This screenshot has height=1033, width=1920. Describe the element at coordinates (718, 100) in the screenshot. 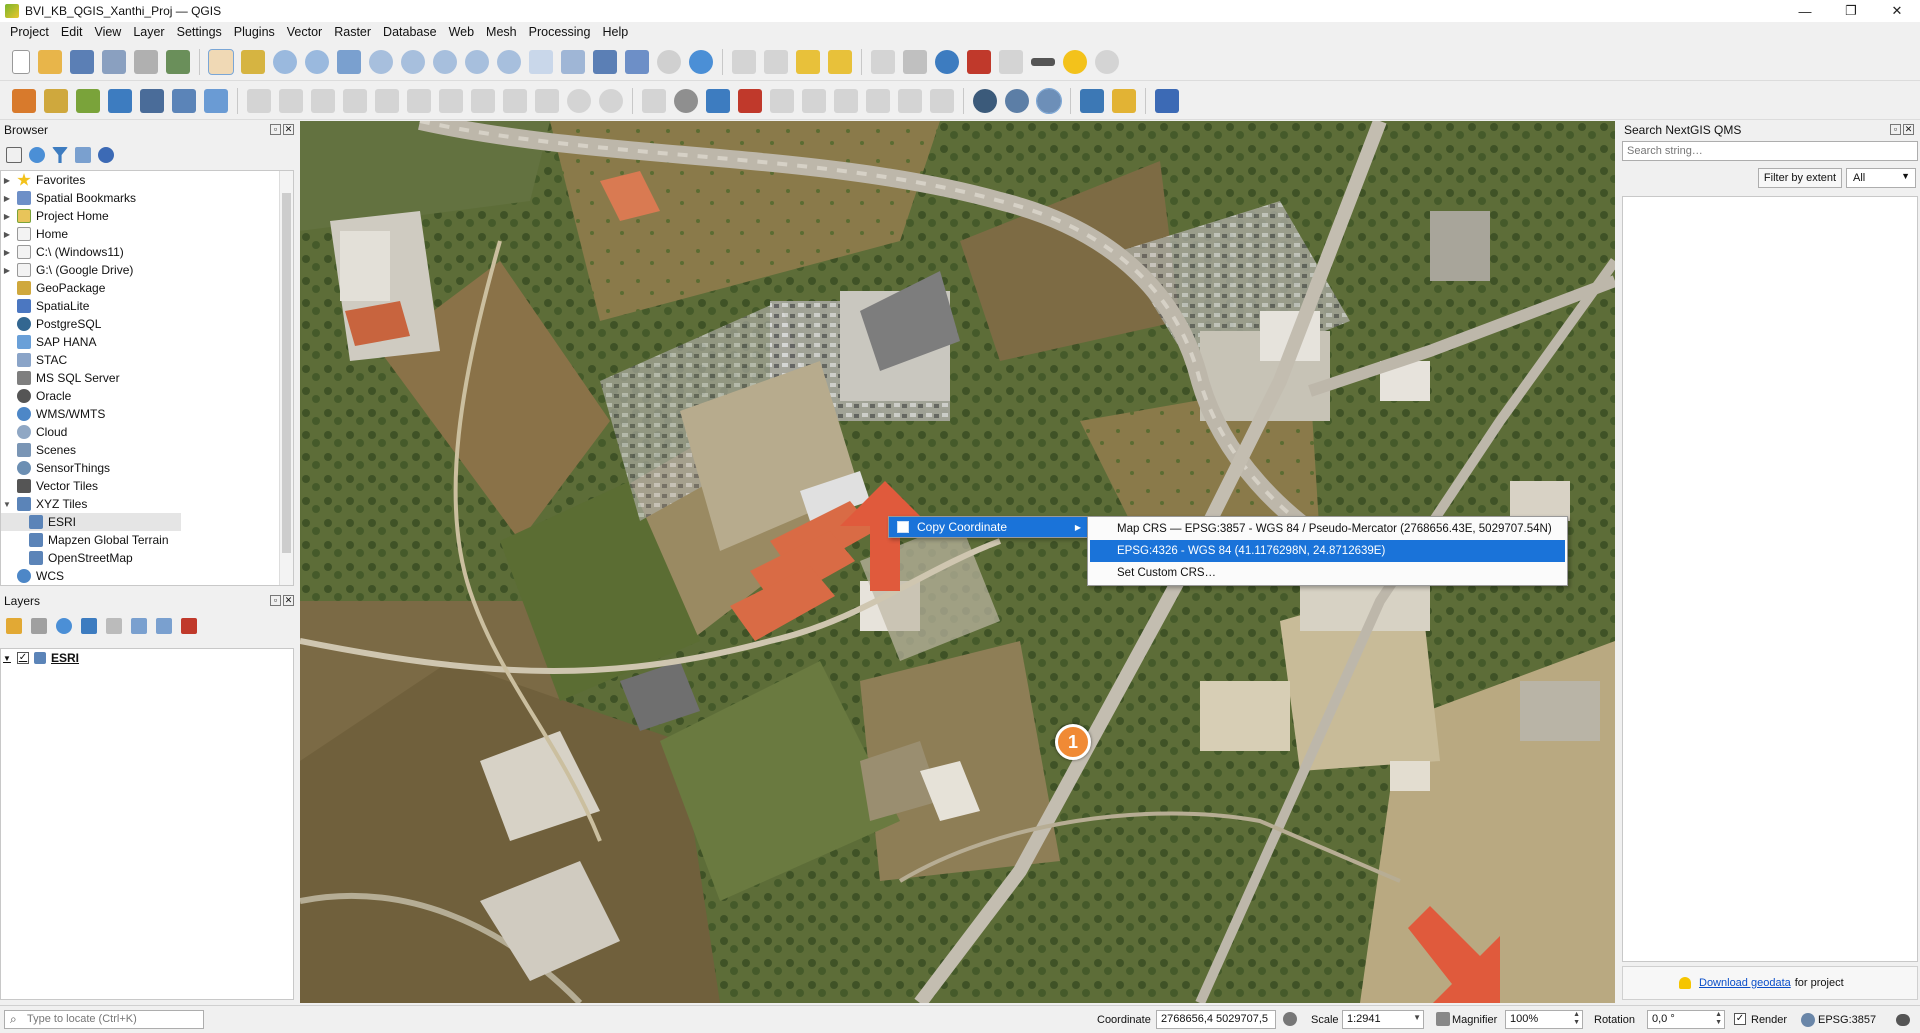

I see `layer-labeling-icon` at that location.